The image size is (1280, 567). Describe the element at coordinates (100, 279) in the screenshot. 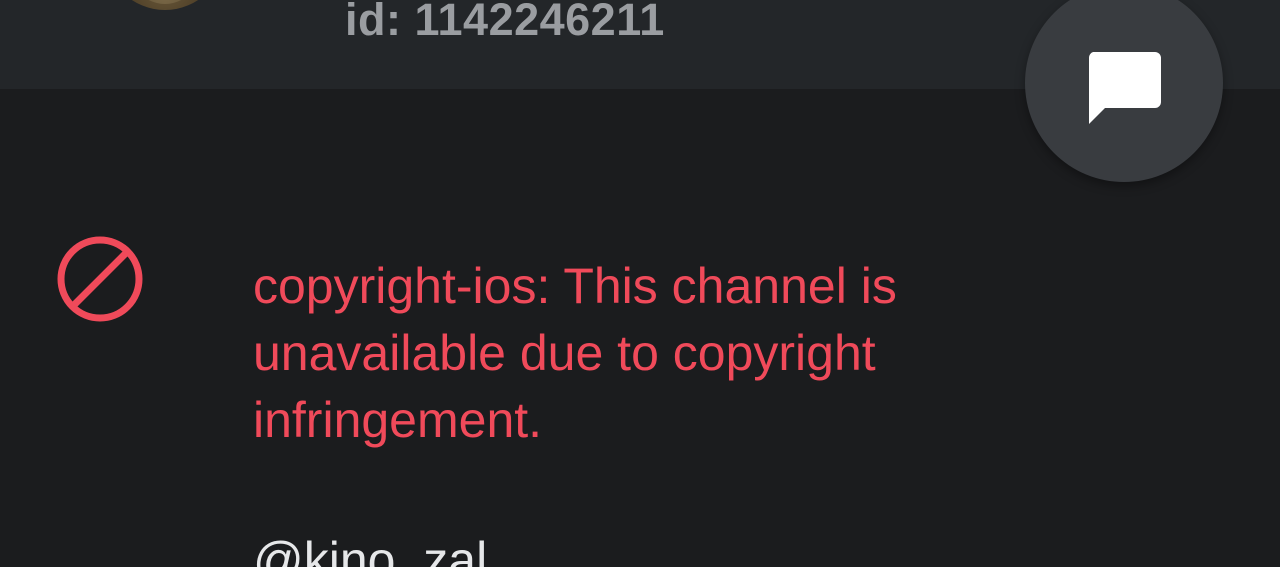

I see `block-icon` at that location.